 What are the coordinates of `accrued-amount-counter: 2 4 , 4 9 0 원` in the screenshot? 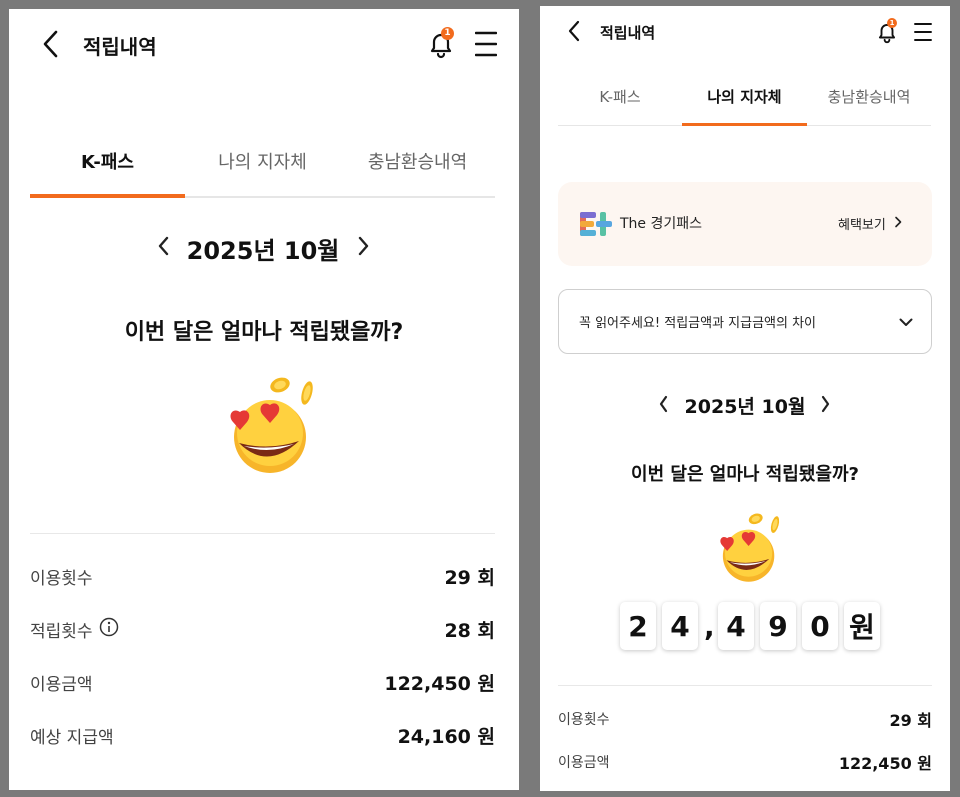 It's located at (750, 626).